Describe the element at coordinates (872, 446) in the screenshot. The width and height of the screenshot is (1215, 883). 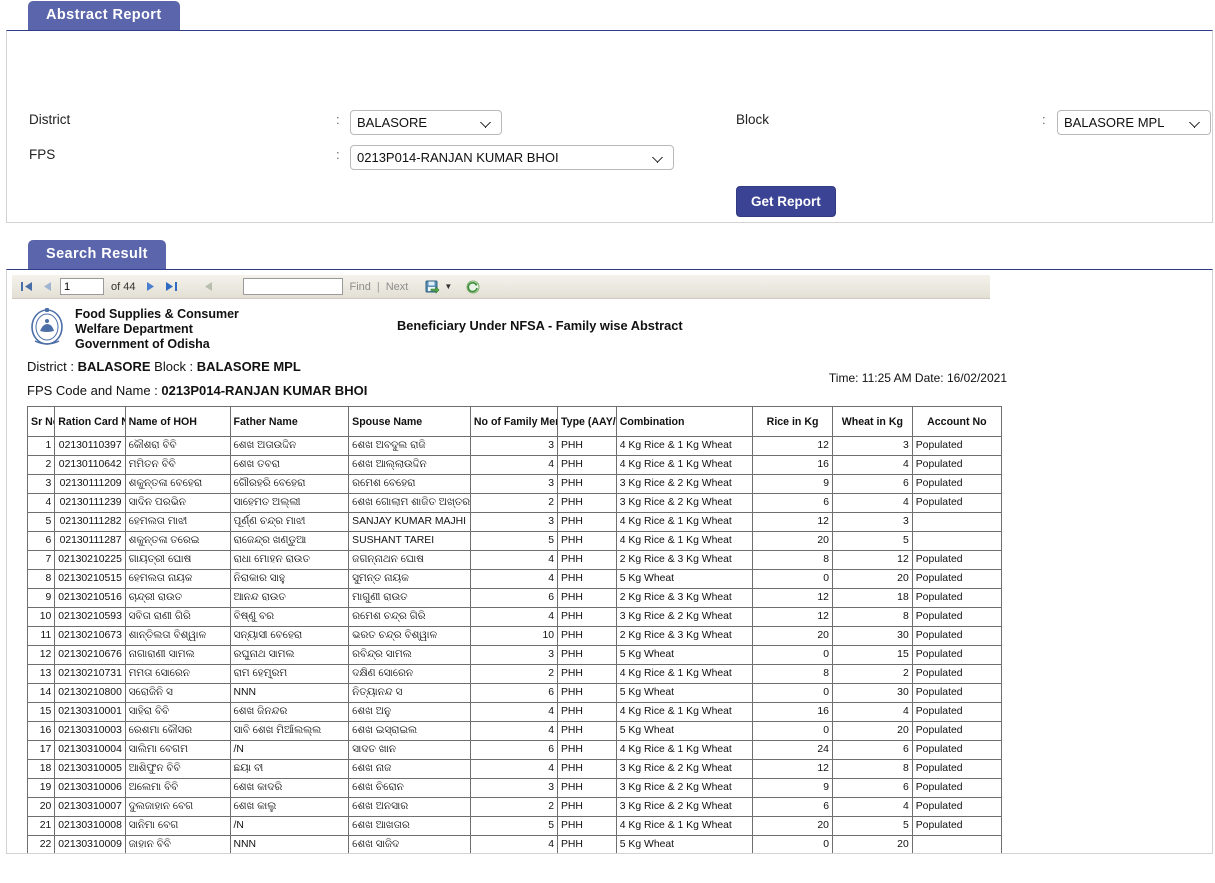
I see `table-cell-wheat-in-kg: 3` at that location.